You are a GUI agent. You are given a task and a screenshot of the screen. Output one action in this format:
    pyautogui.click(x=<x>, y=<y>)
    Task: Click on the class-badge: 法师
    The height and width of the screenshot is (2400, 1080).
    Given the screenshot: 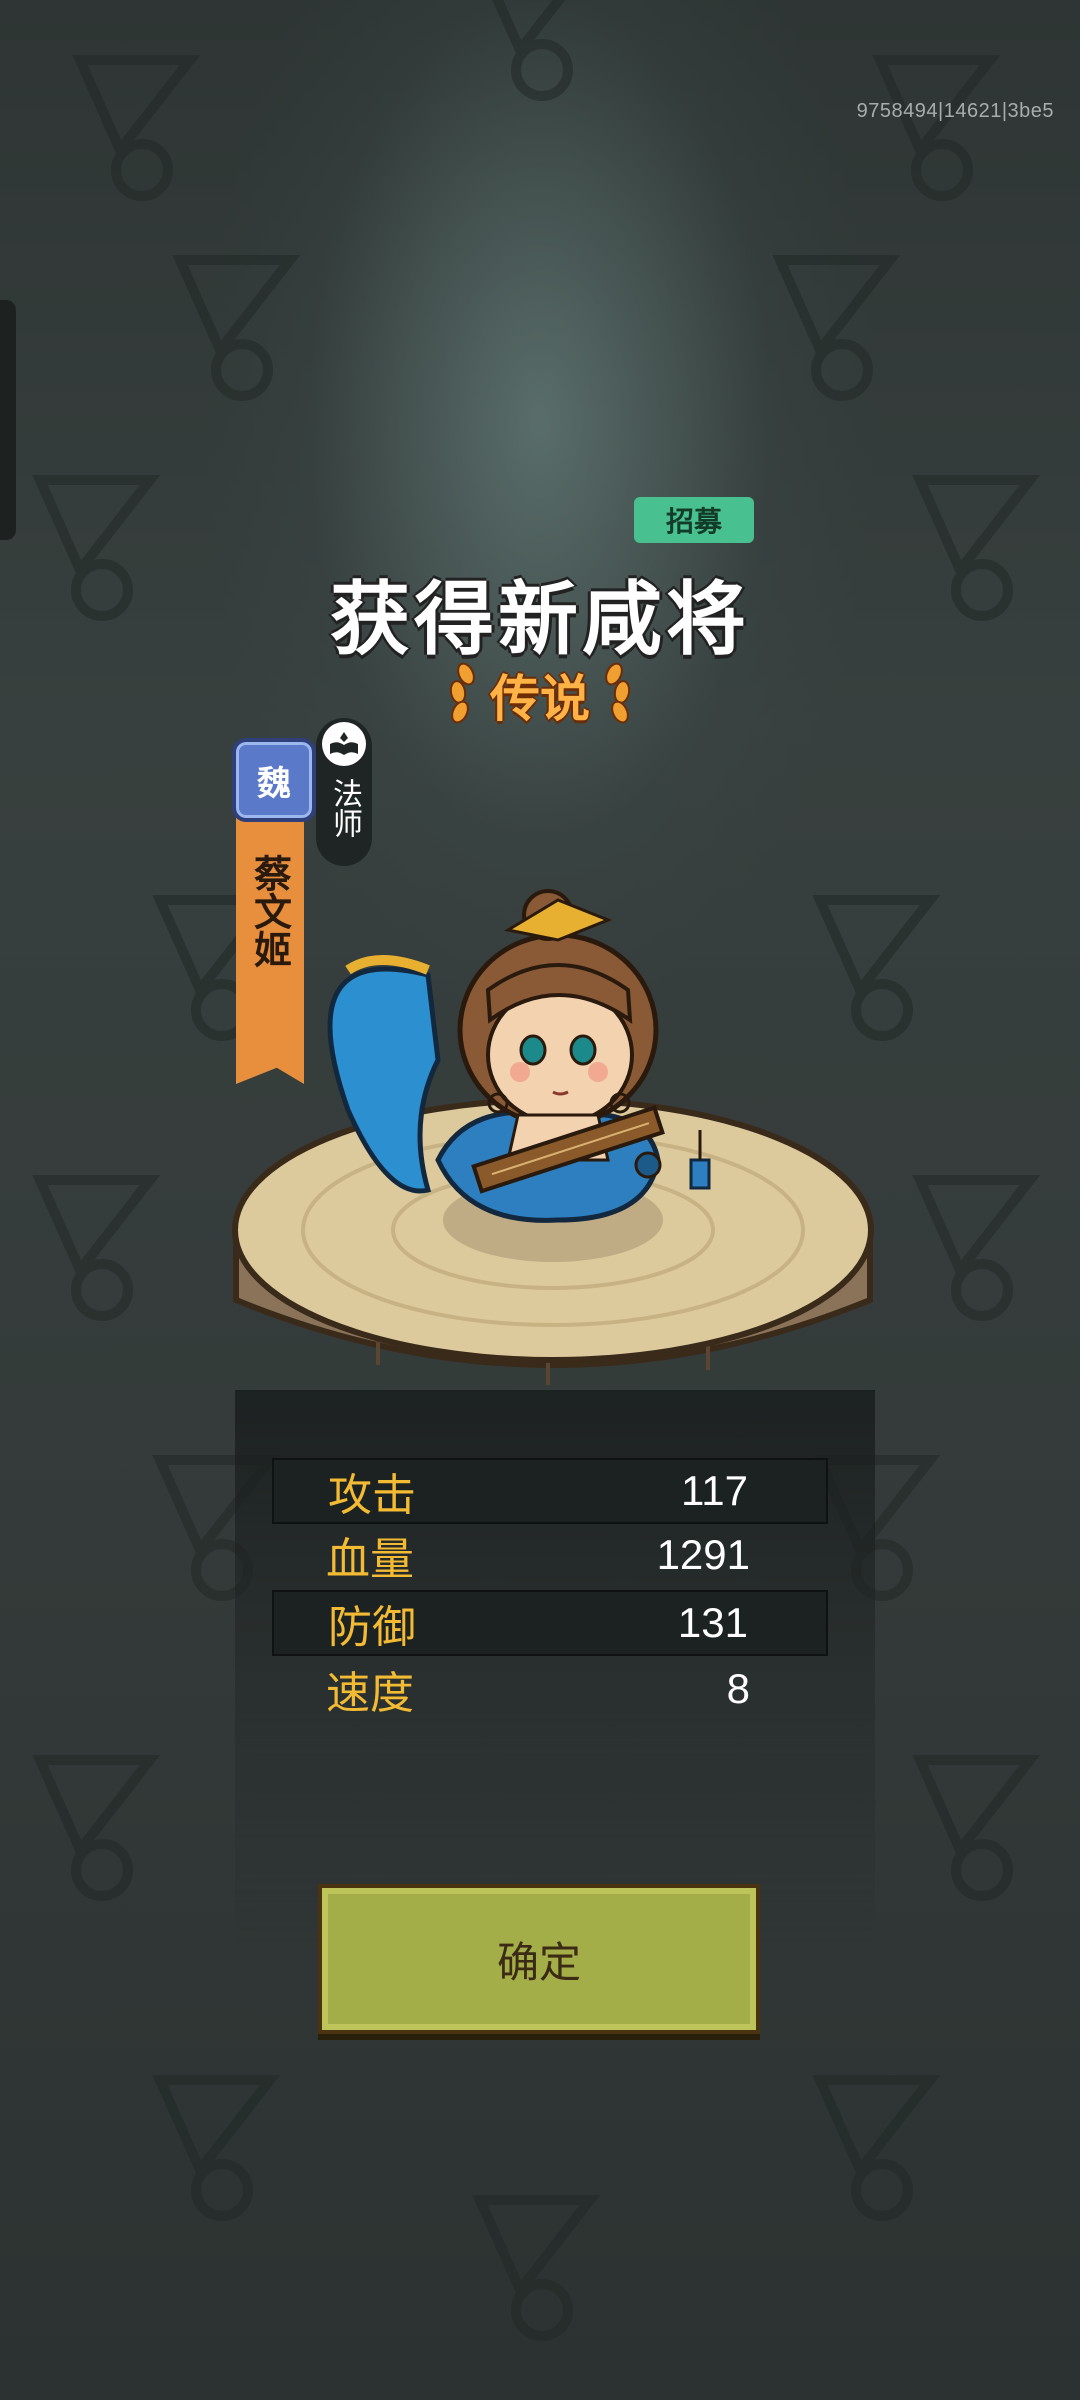 What is the action you would take?
    pyautogui.click(x=344, y=792)
    